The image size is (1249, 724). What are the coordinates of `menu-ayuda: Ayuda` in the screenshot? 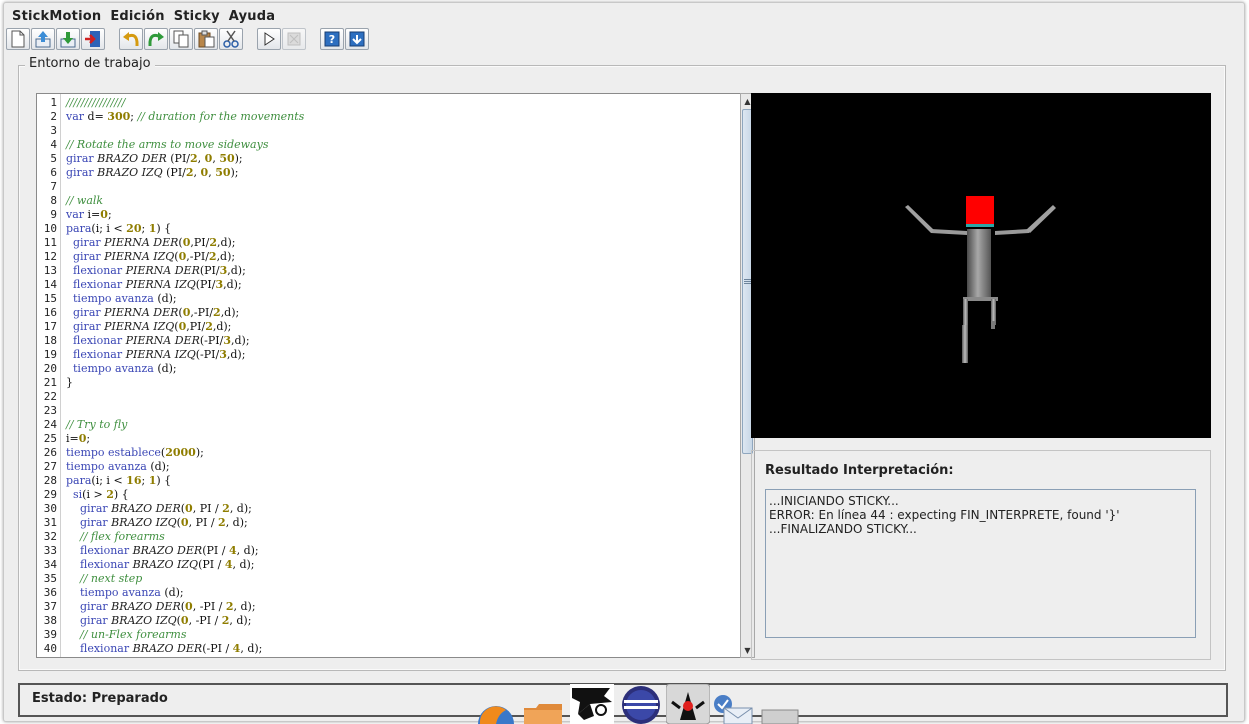 It's located at (254, 16).